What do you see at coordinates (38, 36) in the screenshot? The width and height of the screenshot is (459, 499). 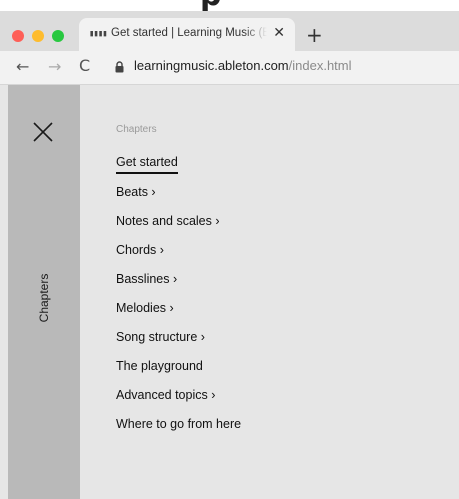 I see `minimize-window-button` at bounding box center [38, 36].